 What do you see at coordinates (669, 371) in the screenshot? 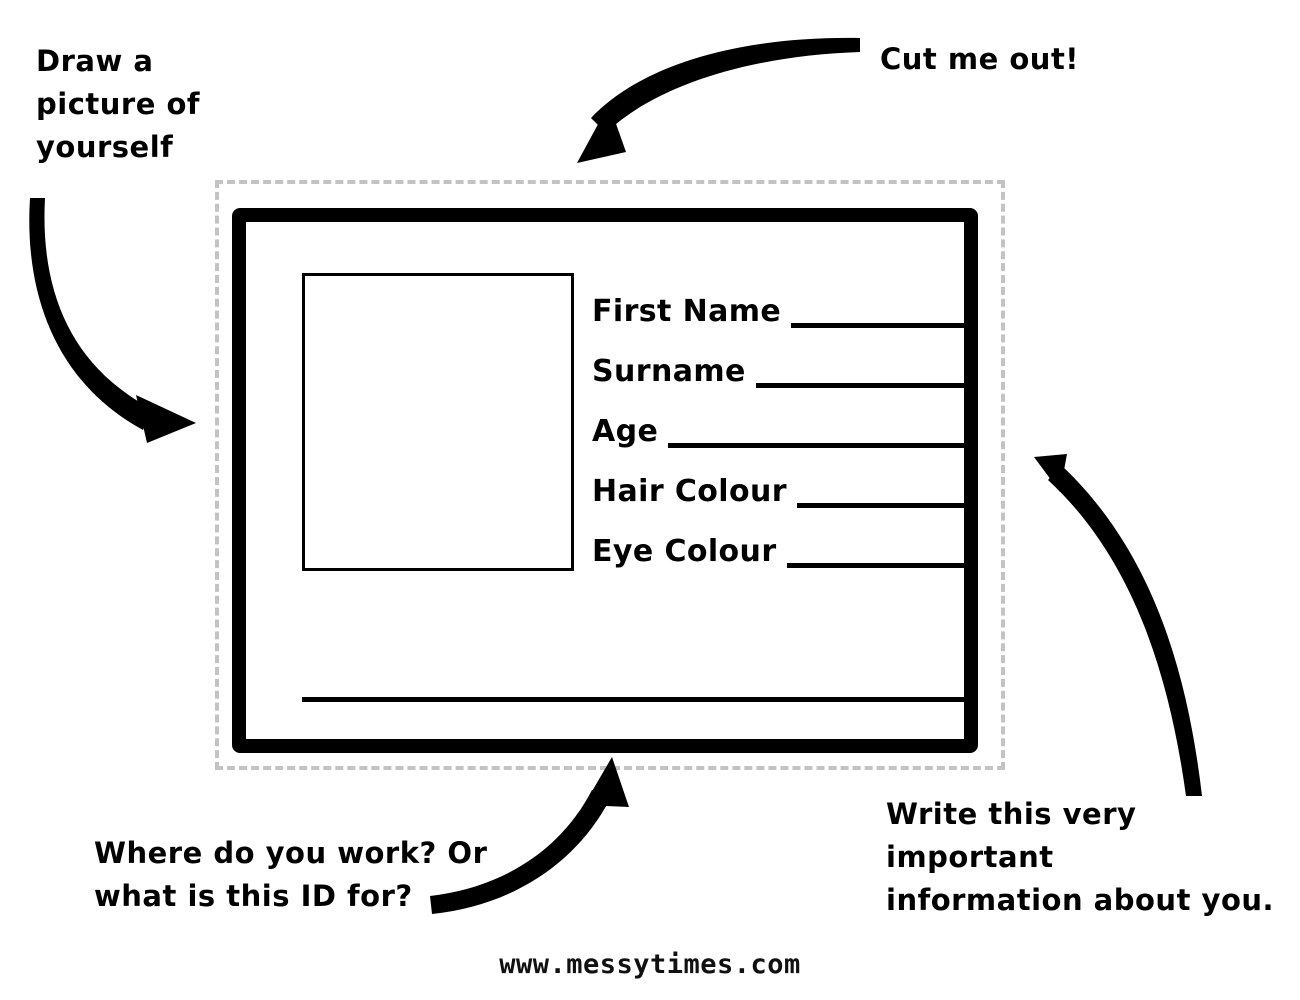
I see `field-label-surname: Surname` at bounding box center [669, 371].